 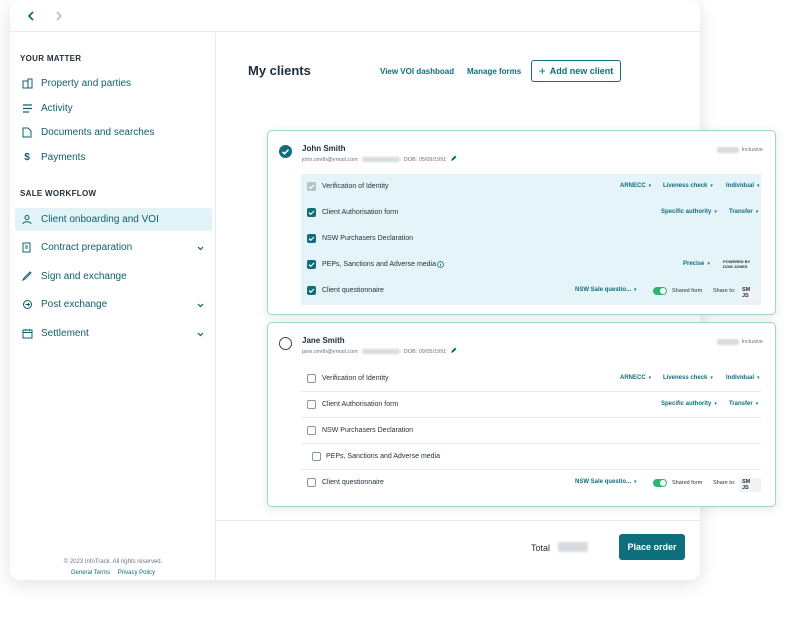 I want to click on sidebar-item-sign-and-exchange: Sign and exchange, so click(x=113, y=276).